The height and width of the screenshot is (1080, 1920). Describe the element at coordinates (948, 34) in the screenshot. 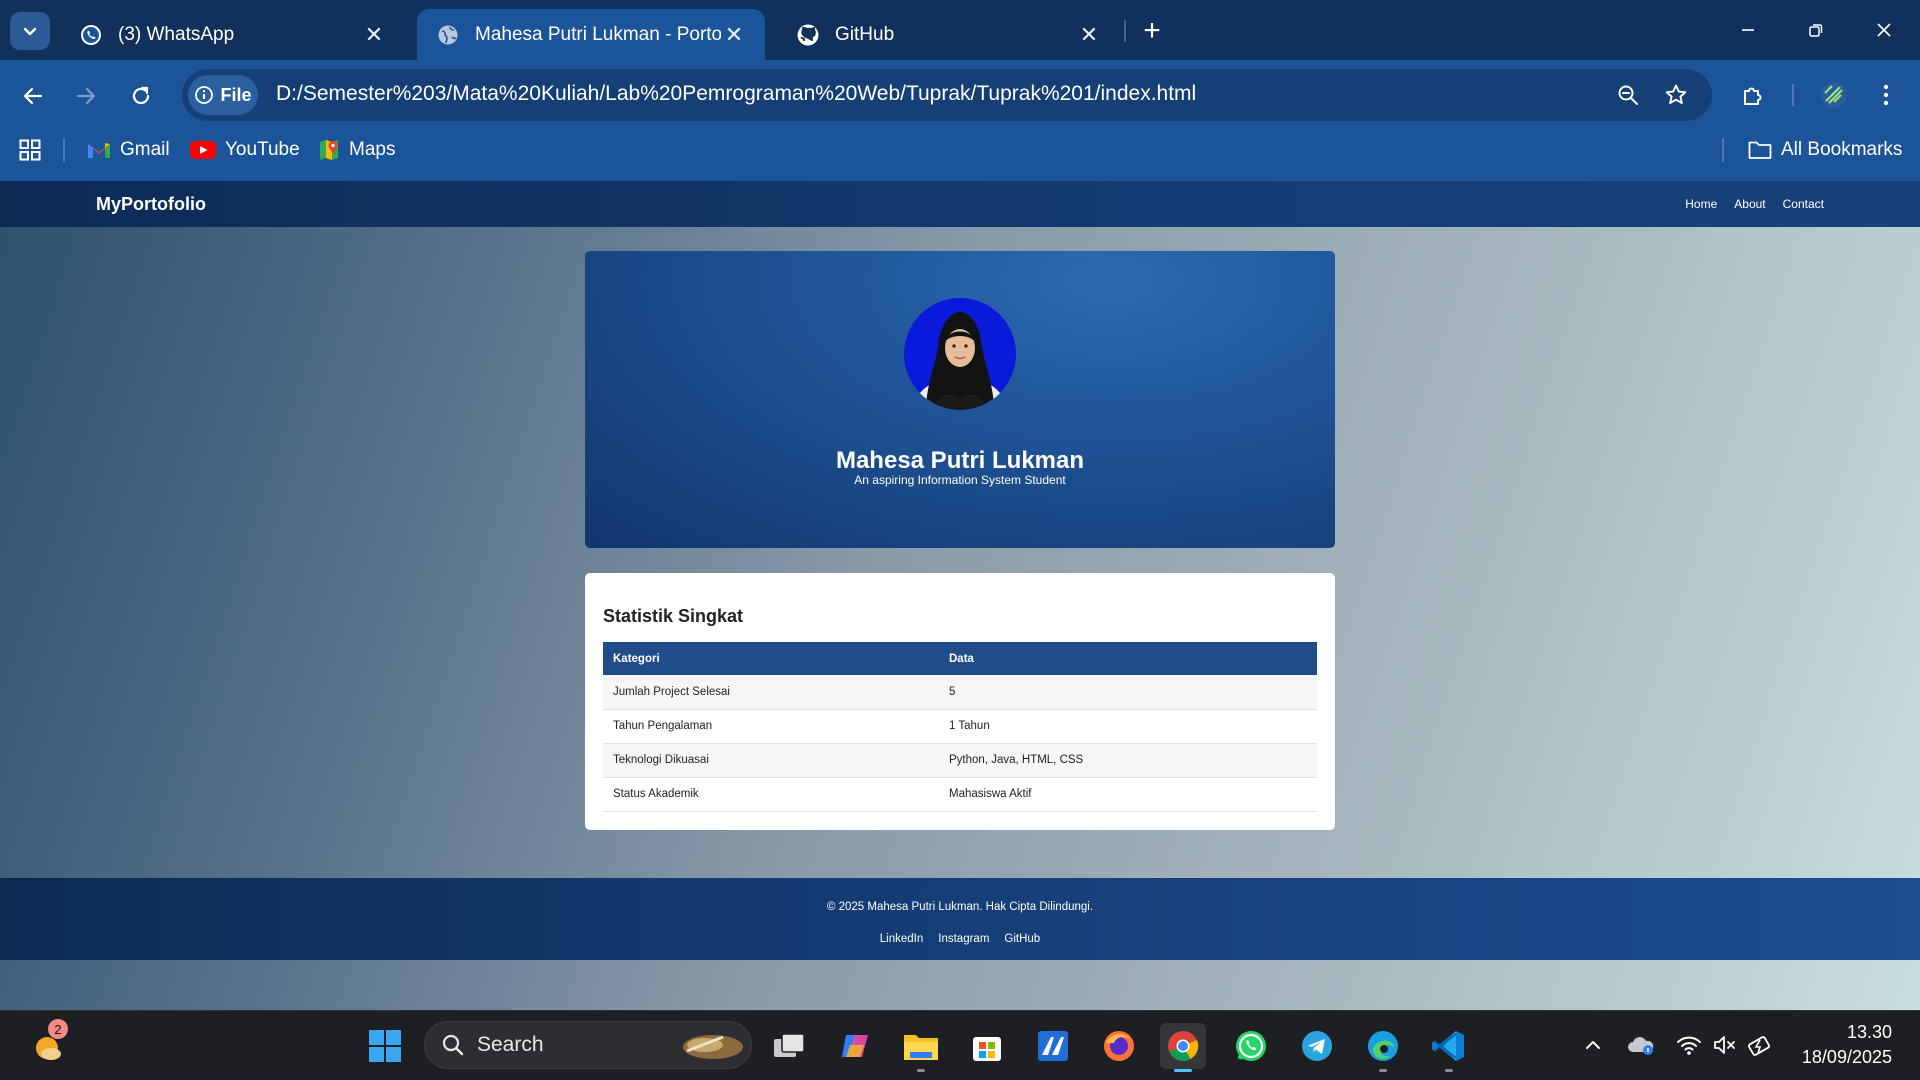

I see `tab-github: GitHub ✕` at that location.